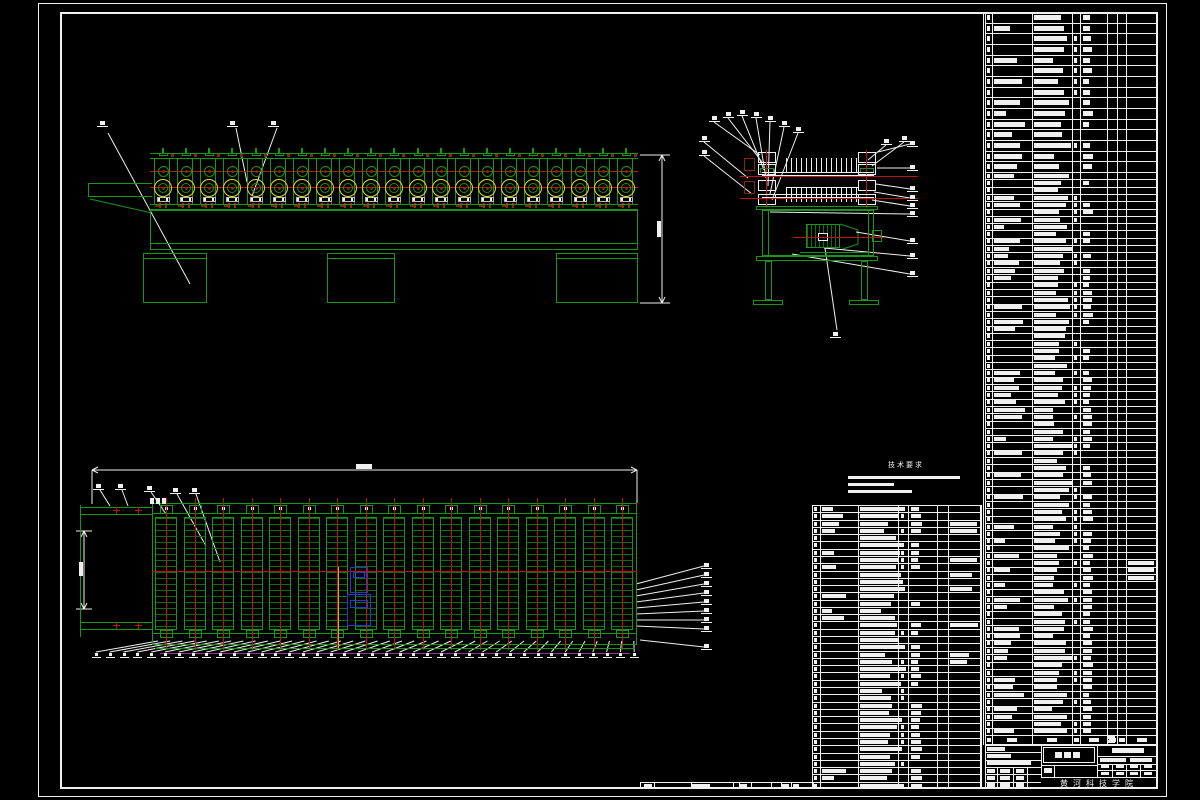 The width and height of the screenshot is (1200, 800). I want to click on tb-sig-line, so click(1013, 752).